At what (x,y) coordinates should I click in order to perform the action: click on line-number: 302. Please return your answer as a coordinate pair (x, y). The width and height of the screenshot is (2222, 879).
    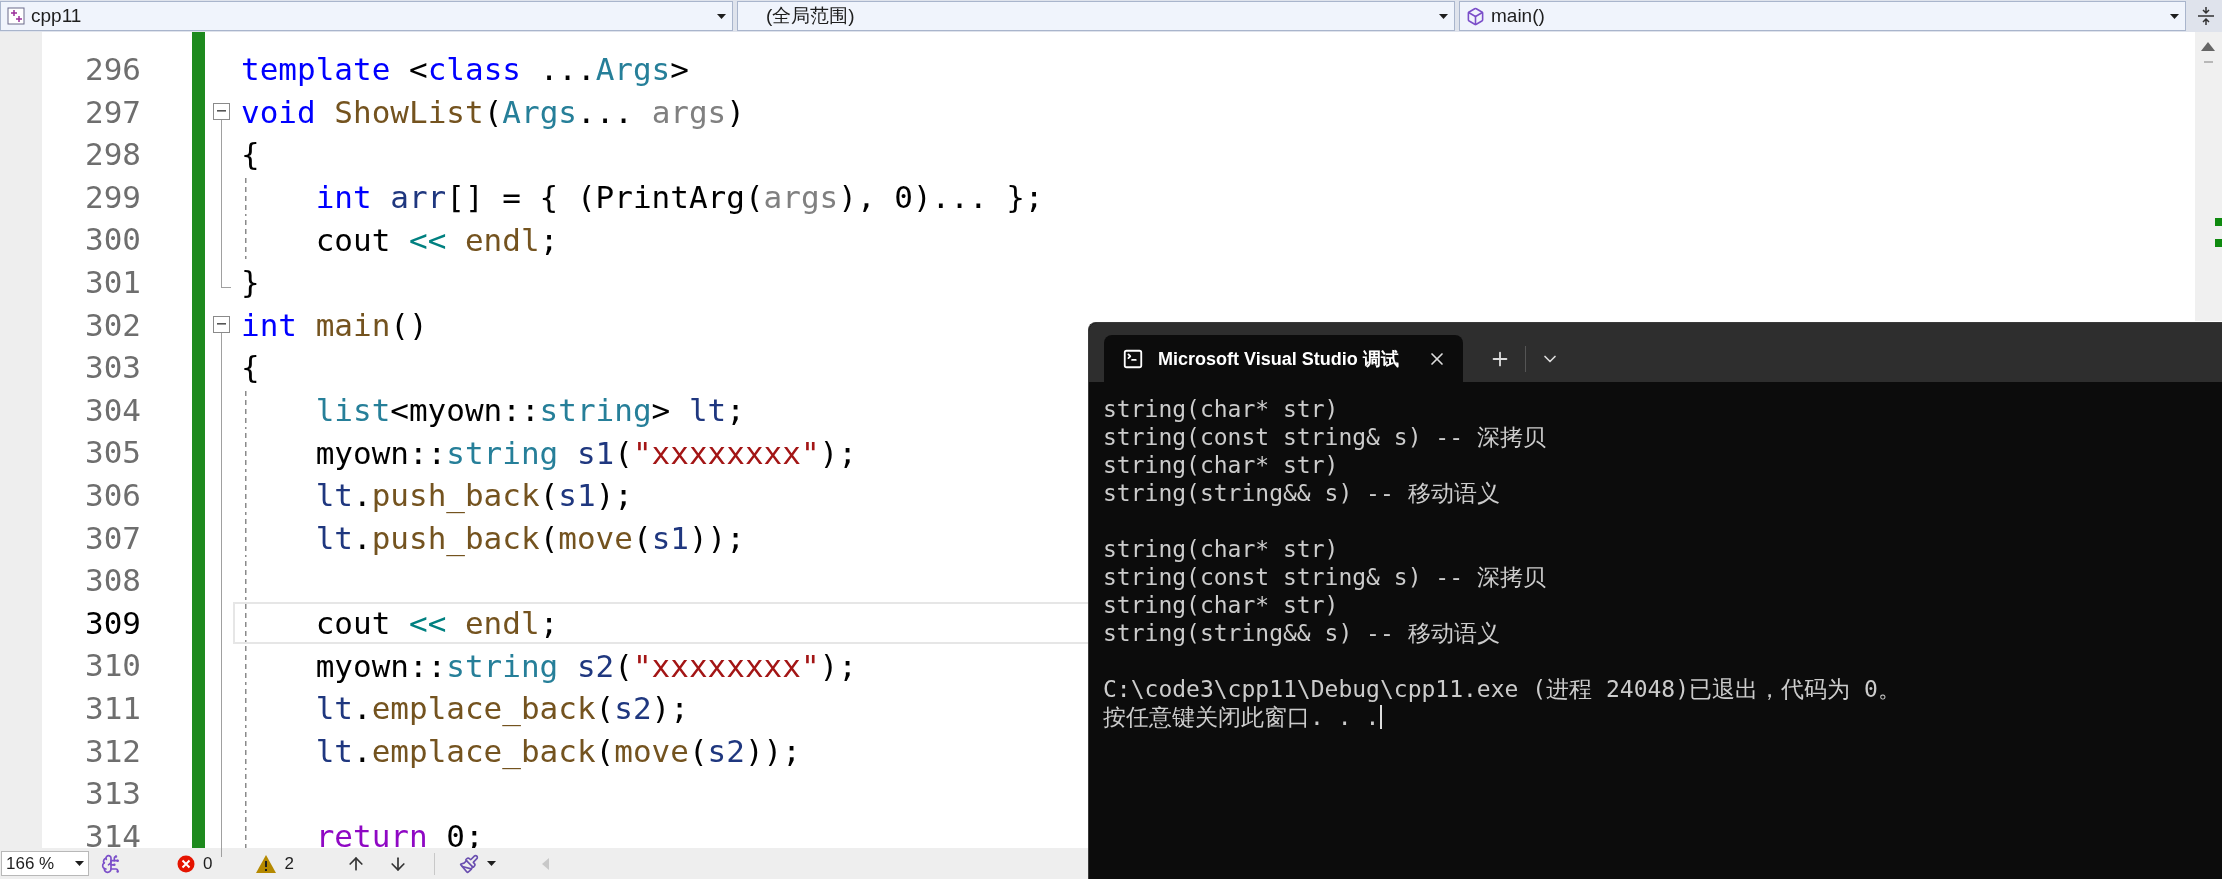
    Looking at the image, I should click on (112, 325).